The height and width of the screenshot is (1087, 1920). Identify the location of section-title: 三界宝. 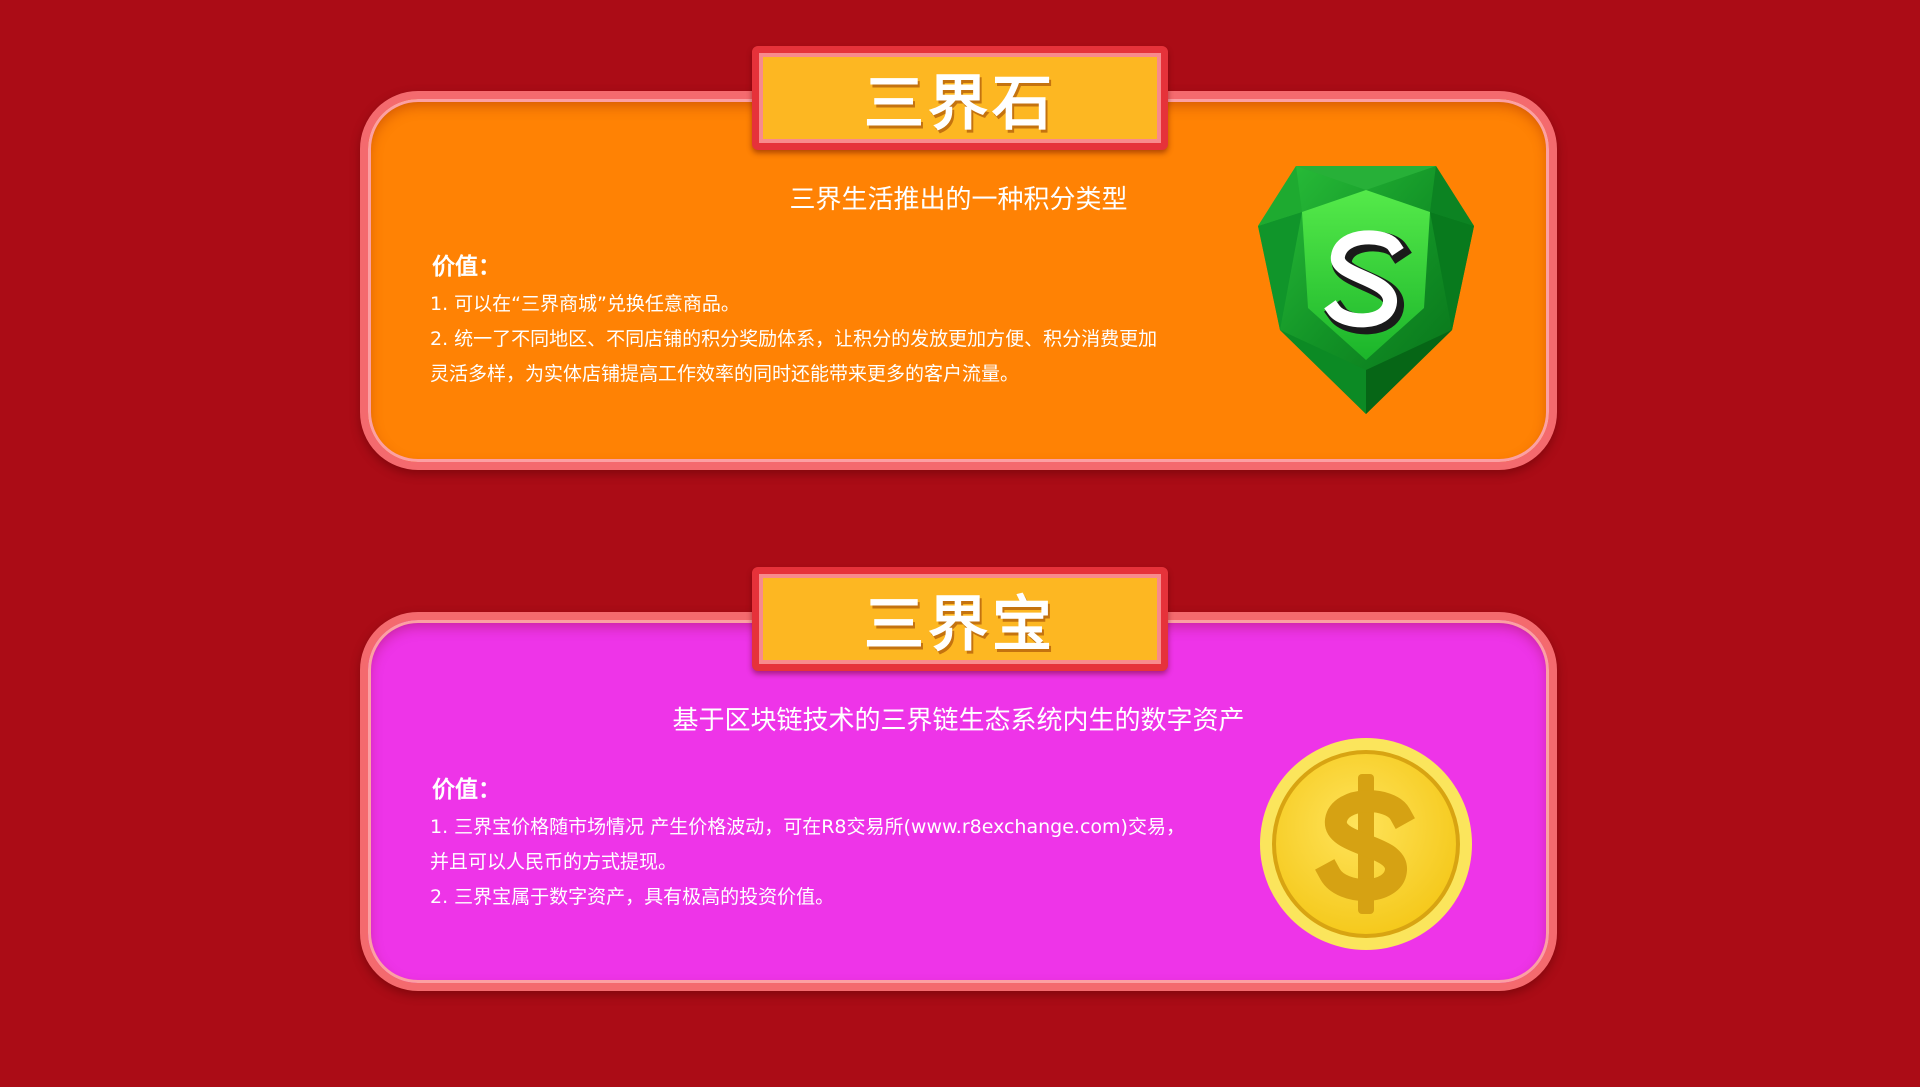
(960, 624).